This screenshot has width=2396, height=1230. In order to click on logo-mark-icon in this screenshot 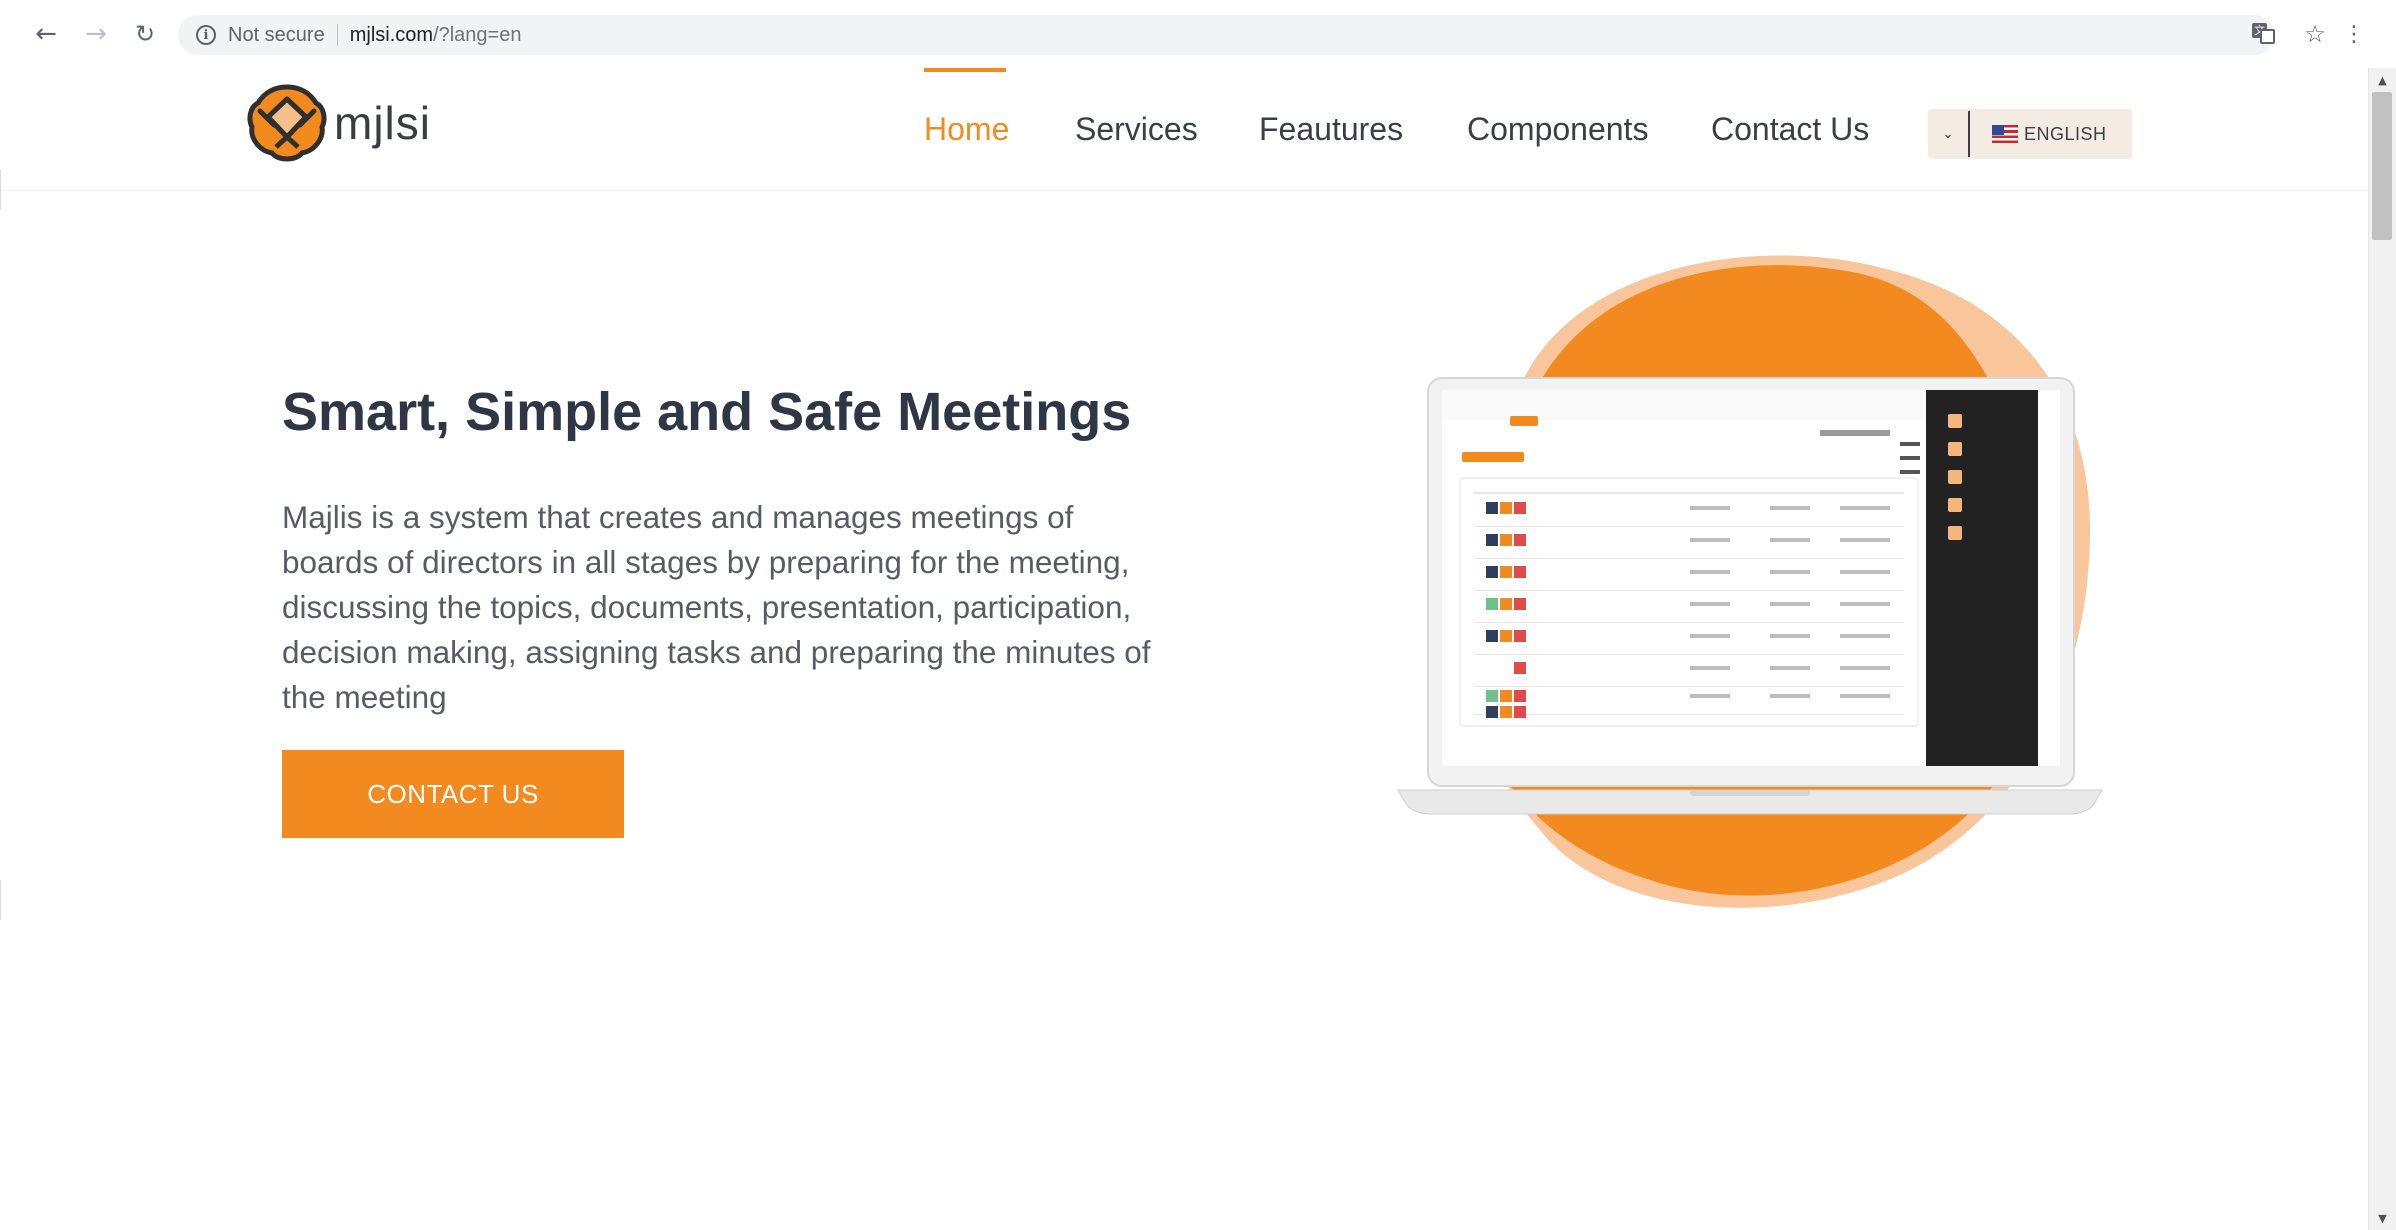, I will do `click(287, 123)`.